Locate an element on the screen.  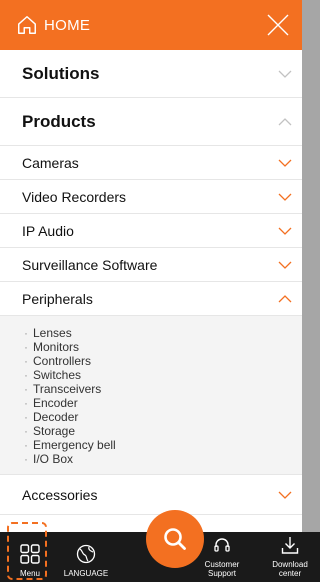
search-icon is located at coordinates (175, 539).